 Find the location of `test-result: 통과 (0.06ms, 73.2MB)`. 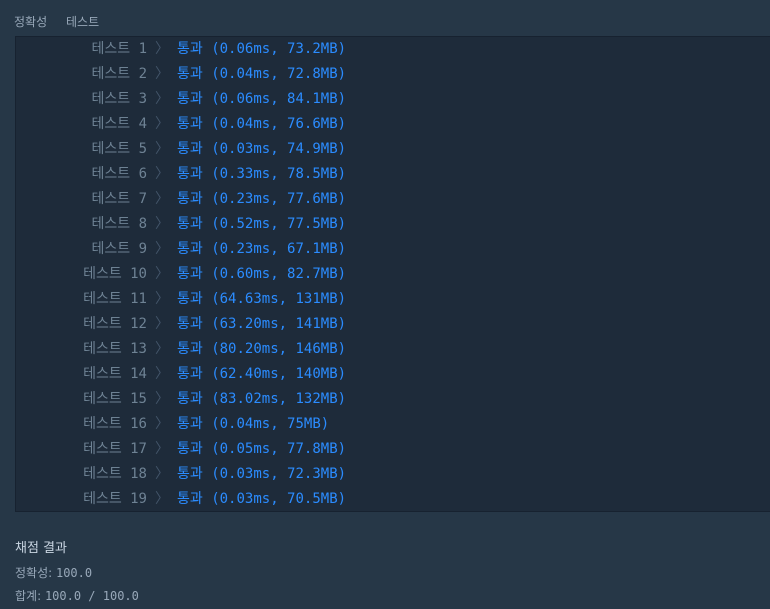

test-result: 통과 (0.06ms, 73.2MB) is located at coordinates (262, 49).